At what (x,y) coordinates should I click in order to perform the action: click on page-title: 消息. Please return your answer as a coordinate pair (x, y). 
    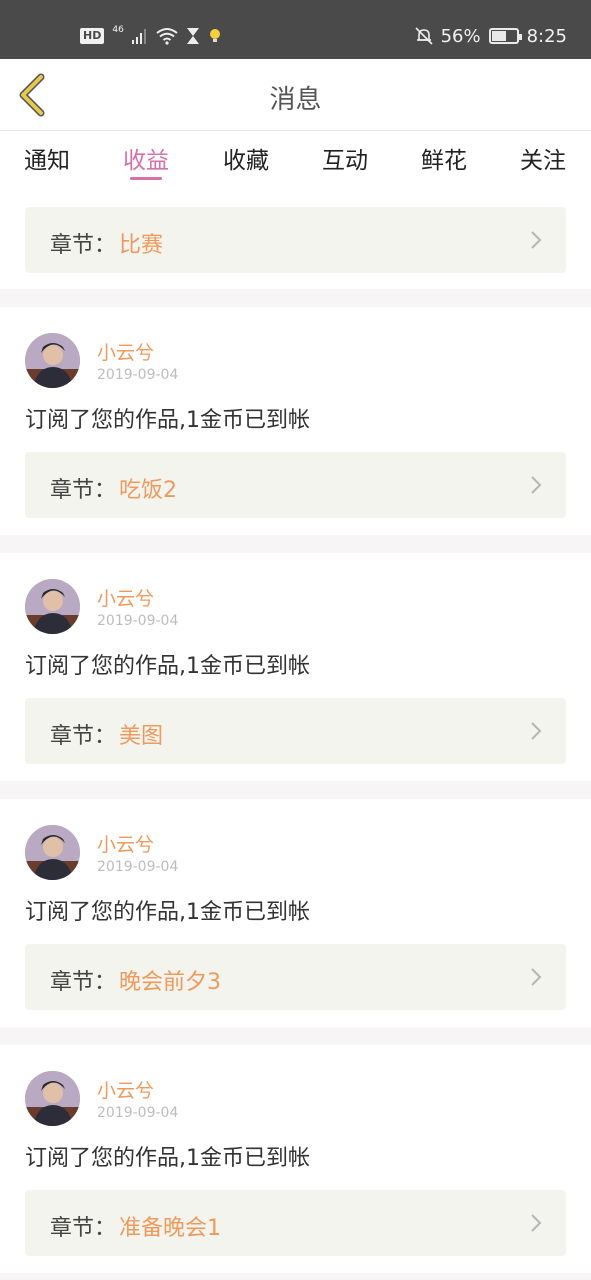
    Looking at the image, I should click on (295, 100).